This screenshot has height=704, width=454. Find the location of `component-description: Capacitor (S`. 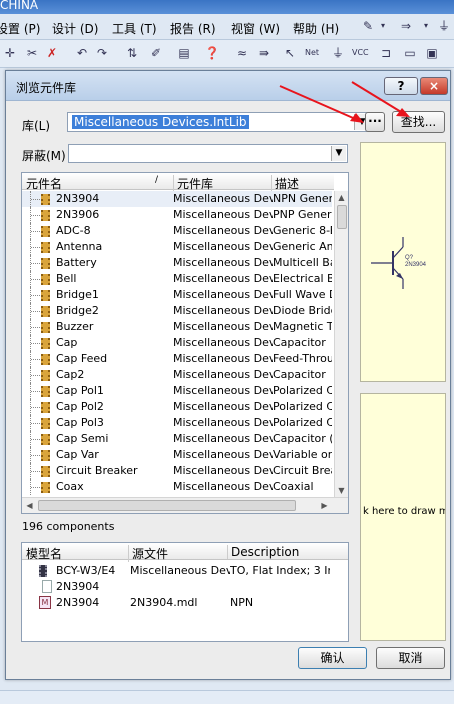

component-description: Capacitor (S is located at coordinates (302, 438).